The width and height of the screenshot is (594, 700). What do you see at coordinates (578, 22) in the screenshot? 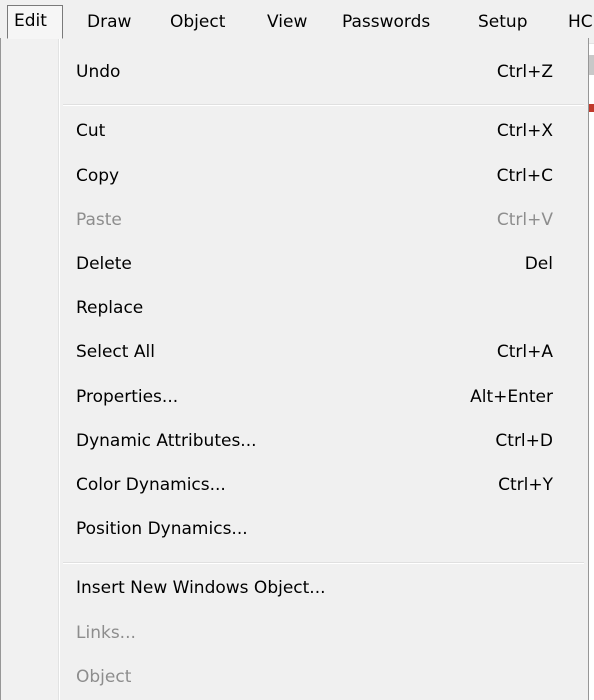
I see `menu-hc: HC` at bounding box center [578, 22].